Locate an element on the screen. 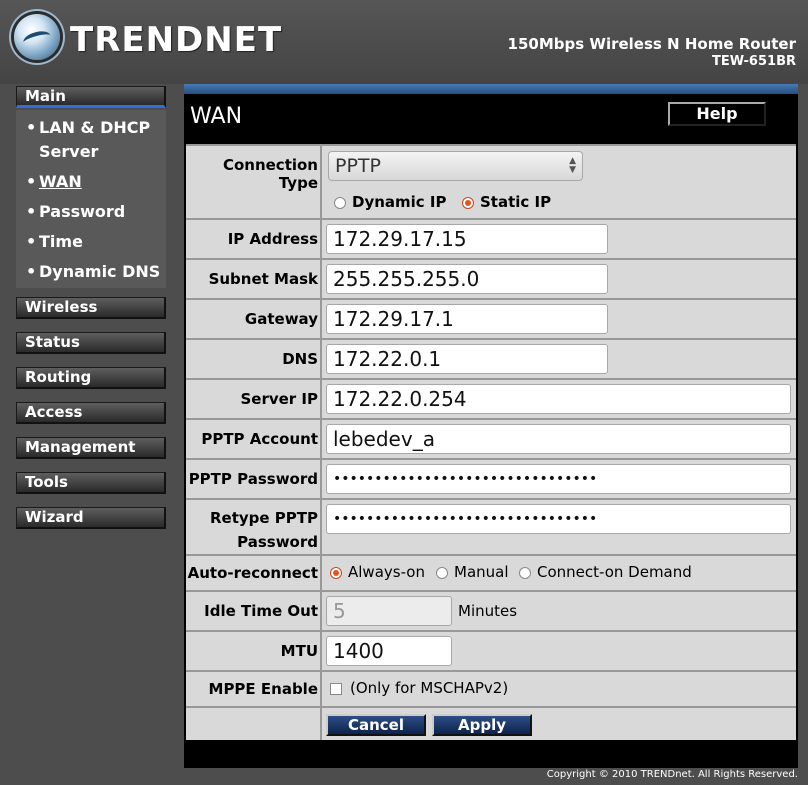 This screenshot has width=808, height=785. button-row: Cancel Apply is located at coordinates (491, 724).